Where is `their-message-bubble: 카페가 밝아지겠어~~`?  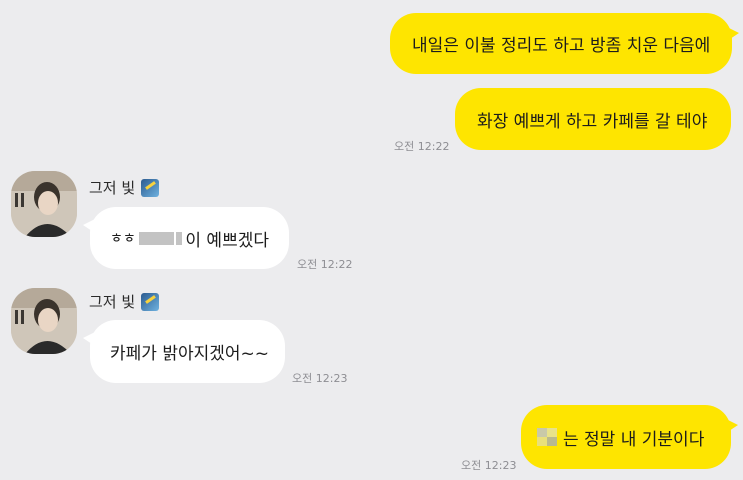 their-message-bubble: 카페가 밝아지겠어~~ is located at coordinates (184, 351).